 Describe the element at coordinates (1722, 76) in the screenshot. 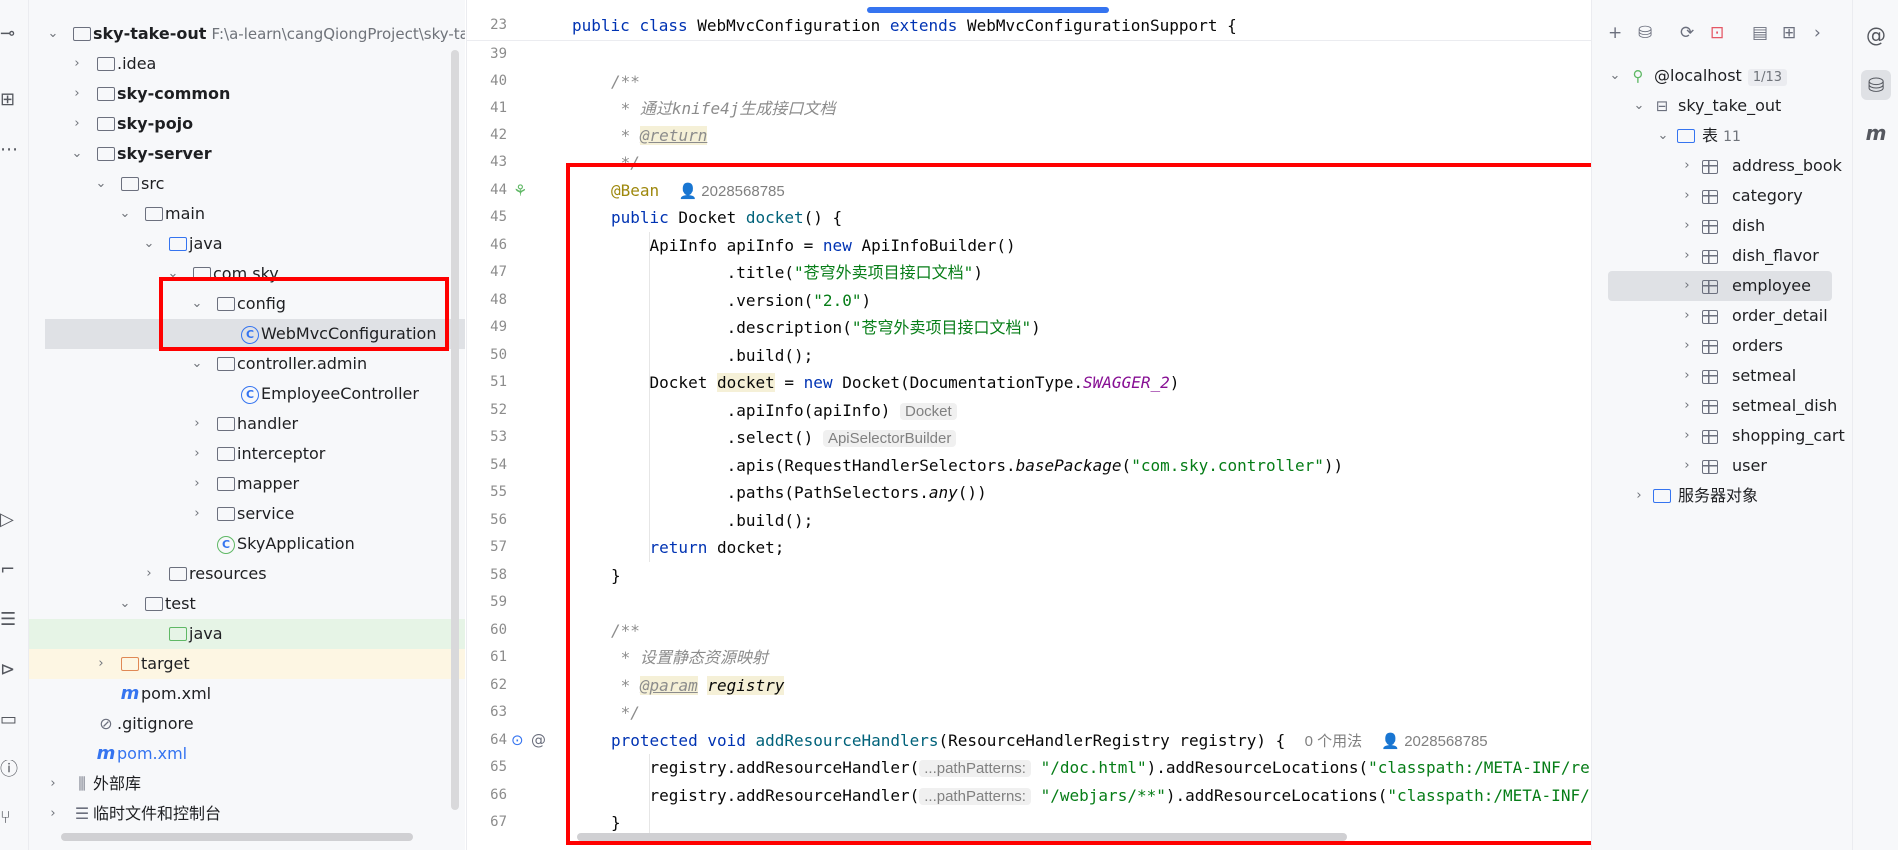

I see `db-host-row: ⌄ ⚲ @localhost 1/13` at that location.